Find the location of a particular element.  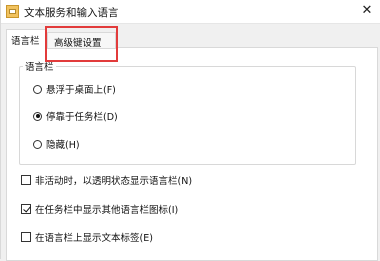

tab-advanced-key-settings: 高级键设置 is located at coordinates (81, 40).